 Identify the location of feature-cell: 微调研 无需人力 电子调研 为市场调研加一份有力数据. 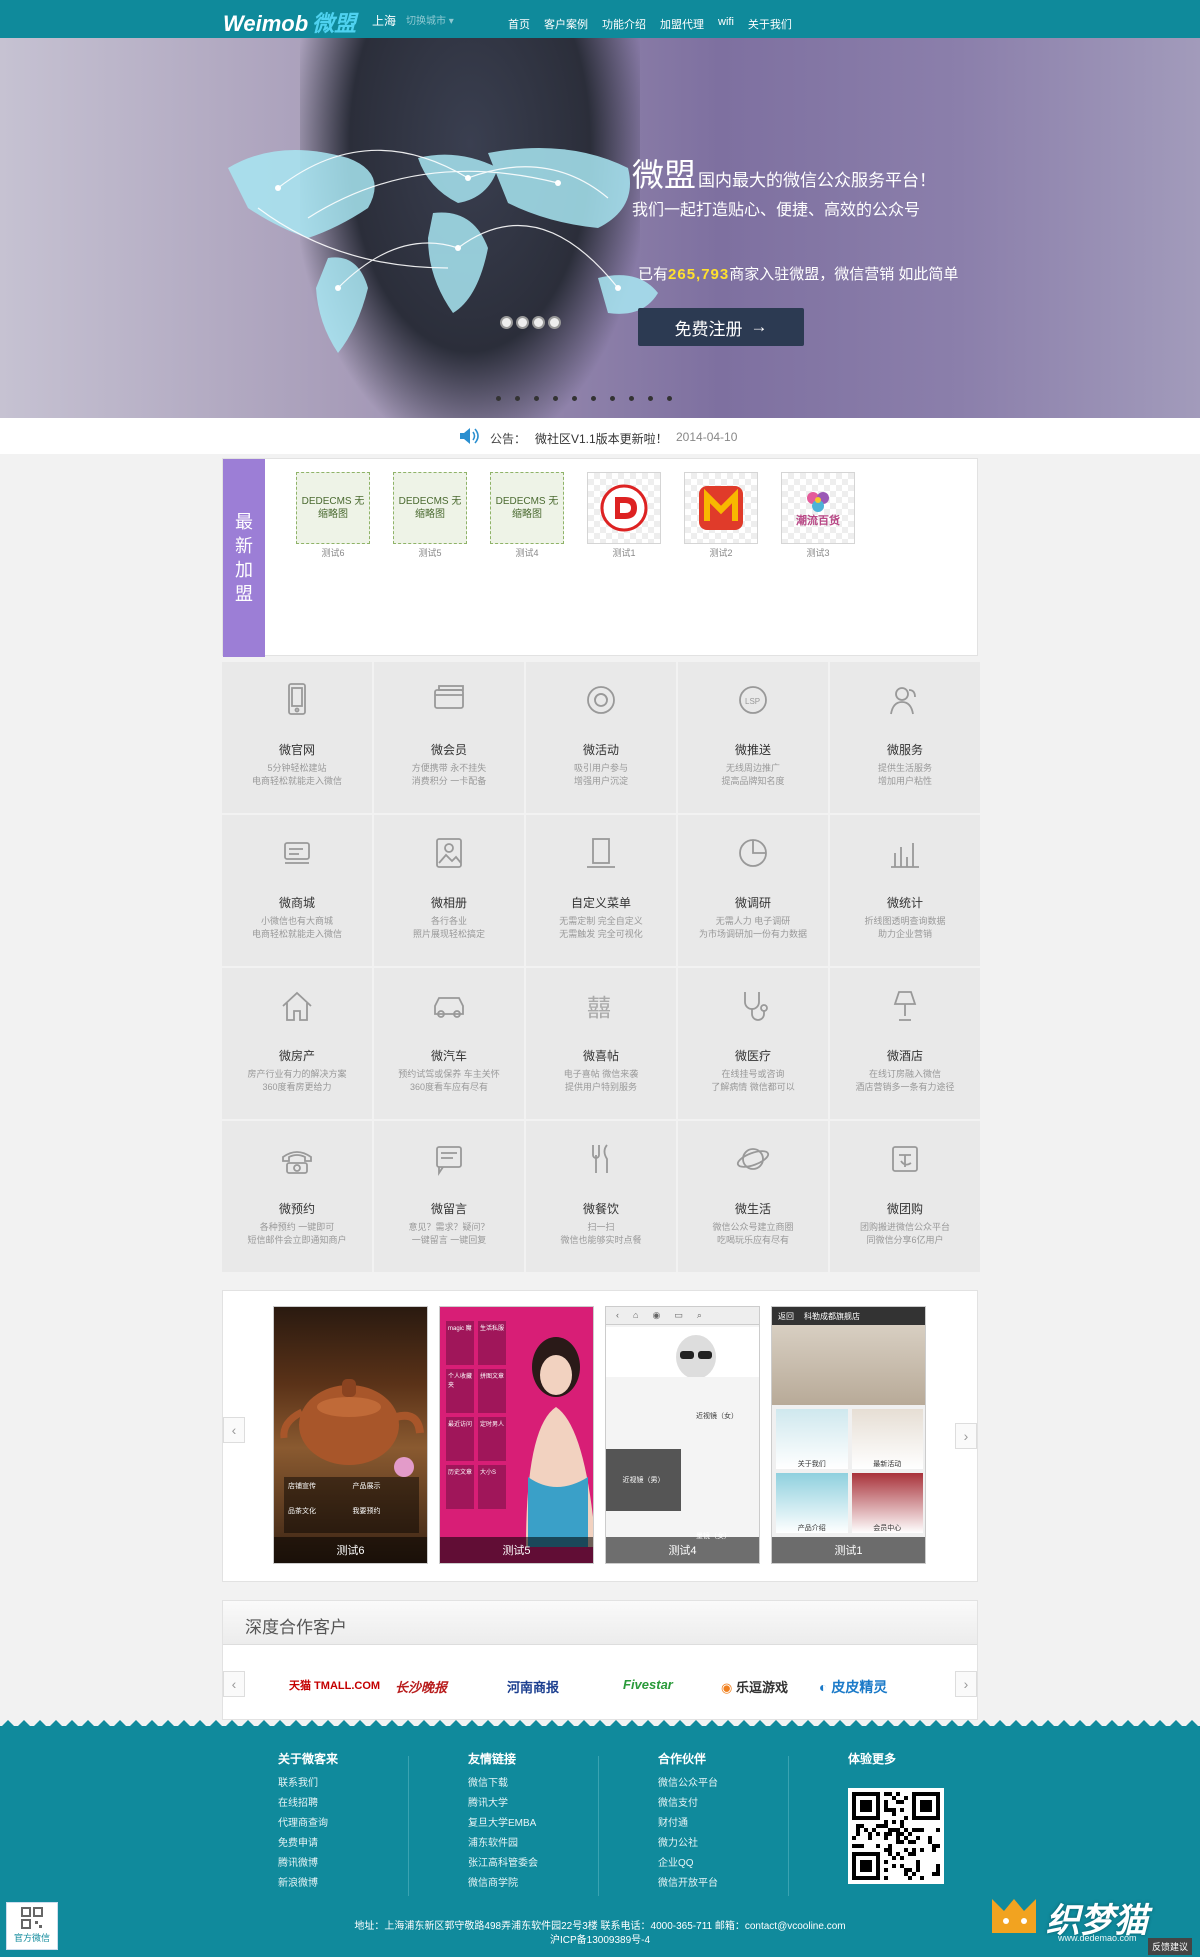
(753, 890).